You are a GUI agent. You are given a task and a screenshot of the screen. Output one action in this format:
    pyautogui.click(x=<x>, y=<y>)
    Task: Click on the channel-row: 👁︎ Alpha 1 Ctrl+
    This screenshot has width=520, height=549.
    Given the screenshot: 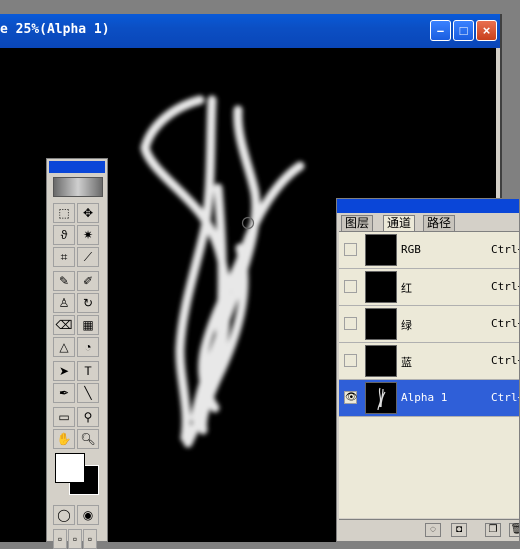 What is the action you would take?
    pyautogui.click(x=429, y=398)
    